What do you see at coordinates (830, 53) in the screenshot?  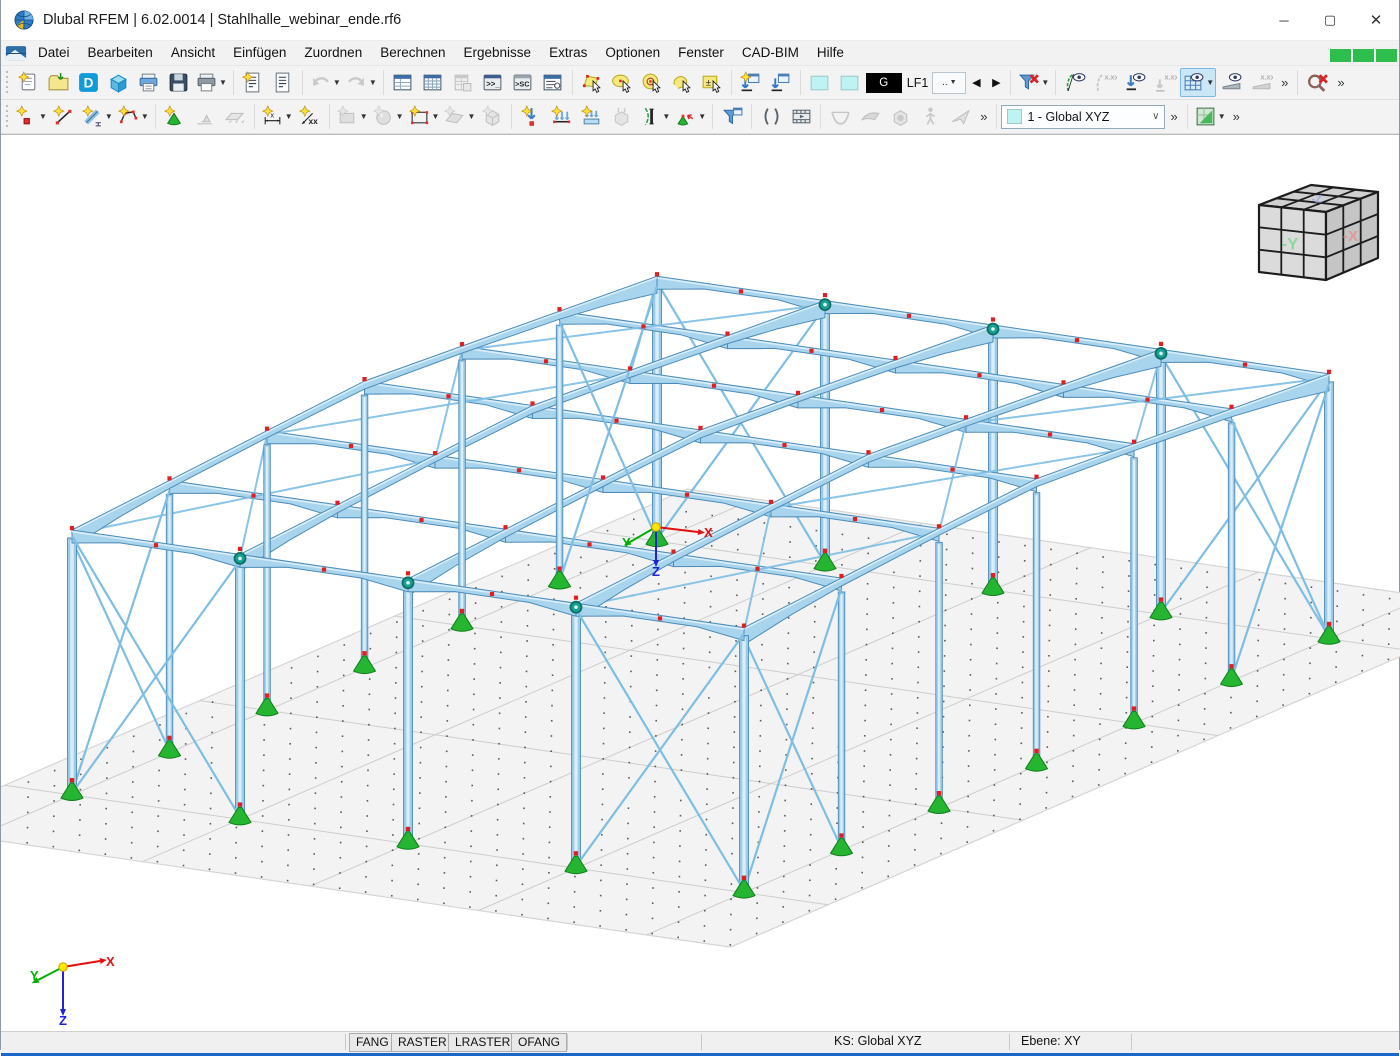 I see `menu-hilfe: Hilfe` at bounding box center [830, 53].